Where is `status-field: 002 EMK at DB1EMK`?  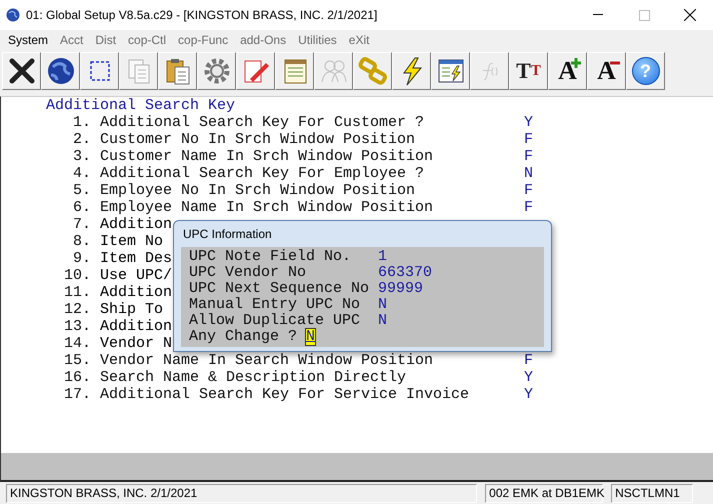 status-field: 002 EMK at DB1EMK is located at coordinates (544, 493).